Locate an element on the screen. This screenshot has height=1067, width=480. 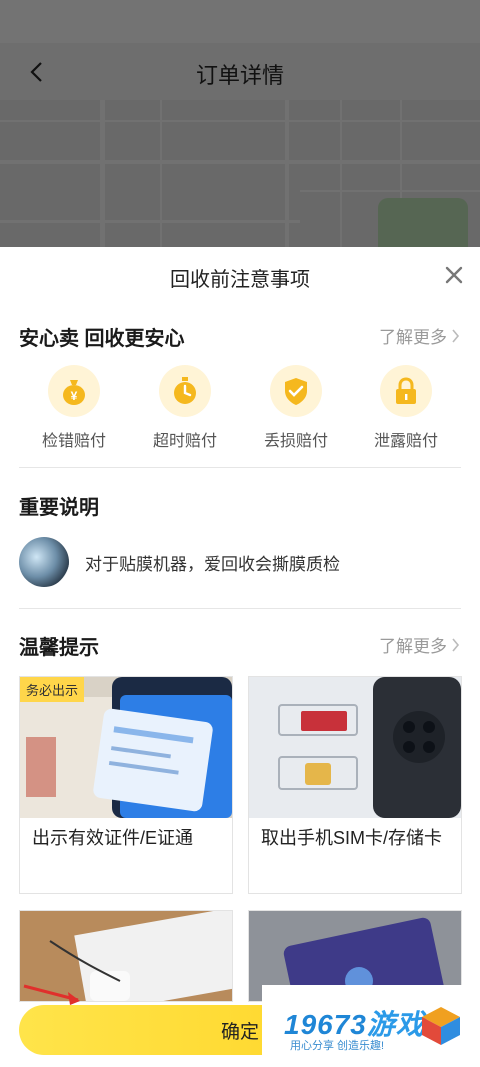
tip-card-id: 务必出示 出示有效证件/E证通 is located at coordinates (126, 785).